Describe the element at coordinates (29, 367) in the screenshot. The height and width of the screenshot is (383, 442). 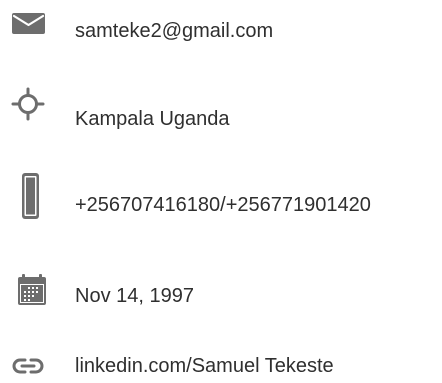
I see `link-icon` at that location.